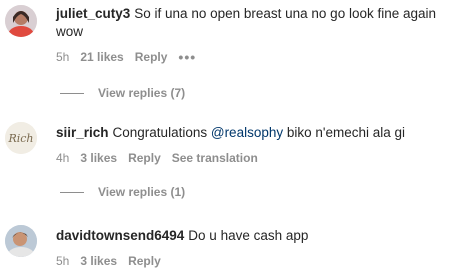  What do you see at coordinates (346, 132) in the screenshot?
I see `comment-text-after: biko n'emechi ala gi` at bounding box center [346, 132].